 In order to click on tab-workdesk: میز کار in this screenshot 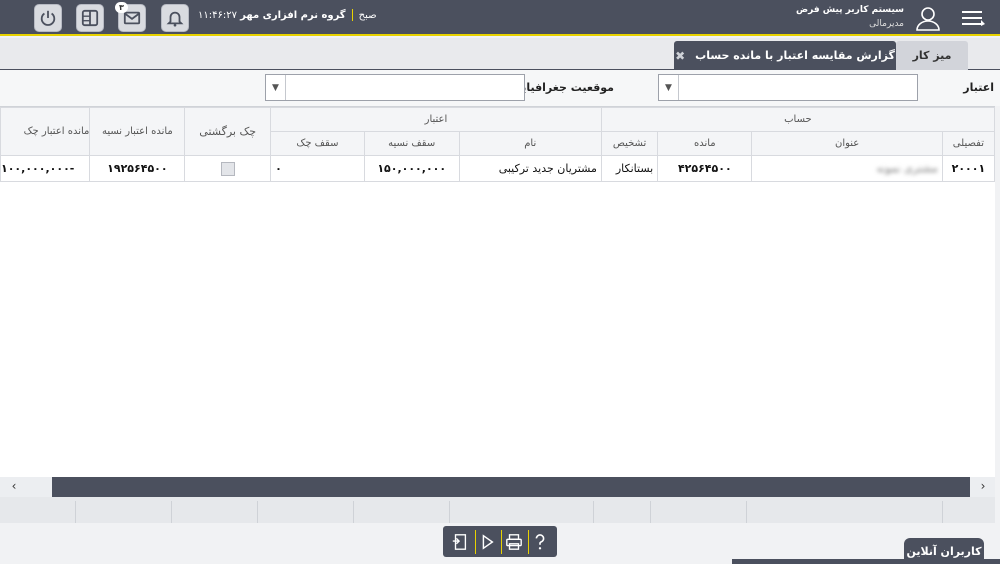, I will do `click(932, 55)`.